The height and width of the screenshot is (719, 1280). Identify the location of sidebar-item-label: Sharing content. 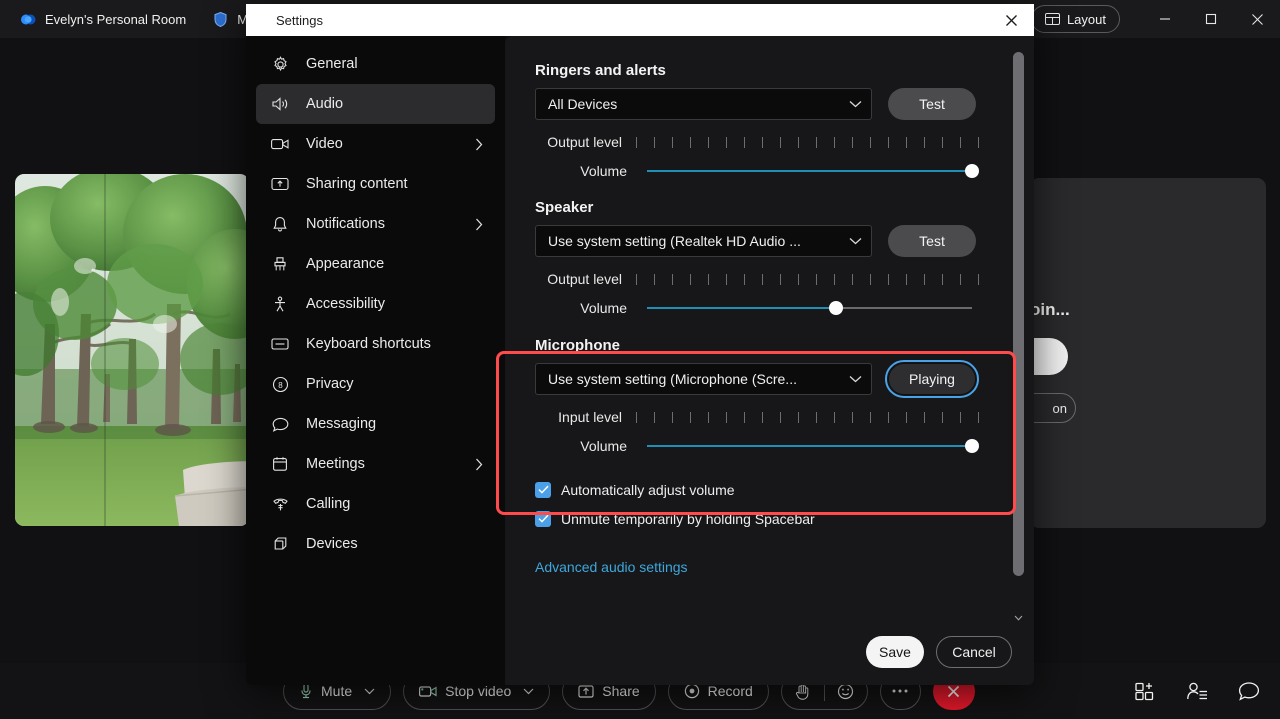
(357, 184).